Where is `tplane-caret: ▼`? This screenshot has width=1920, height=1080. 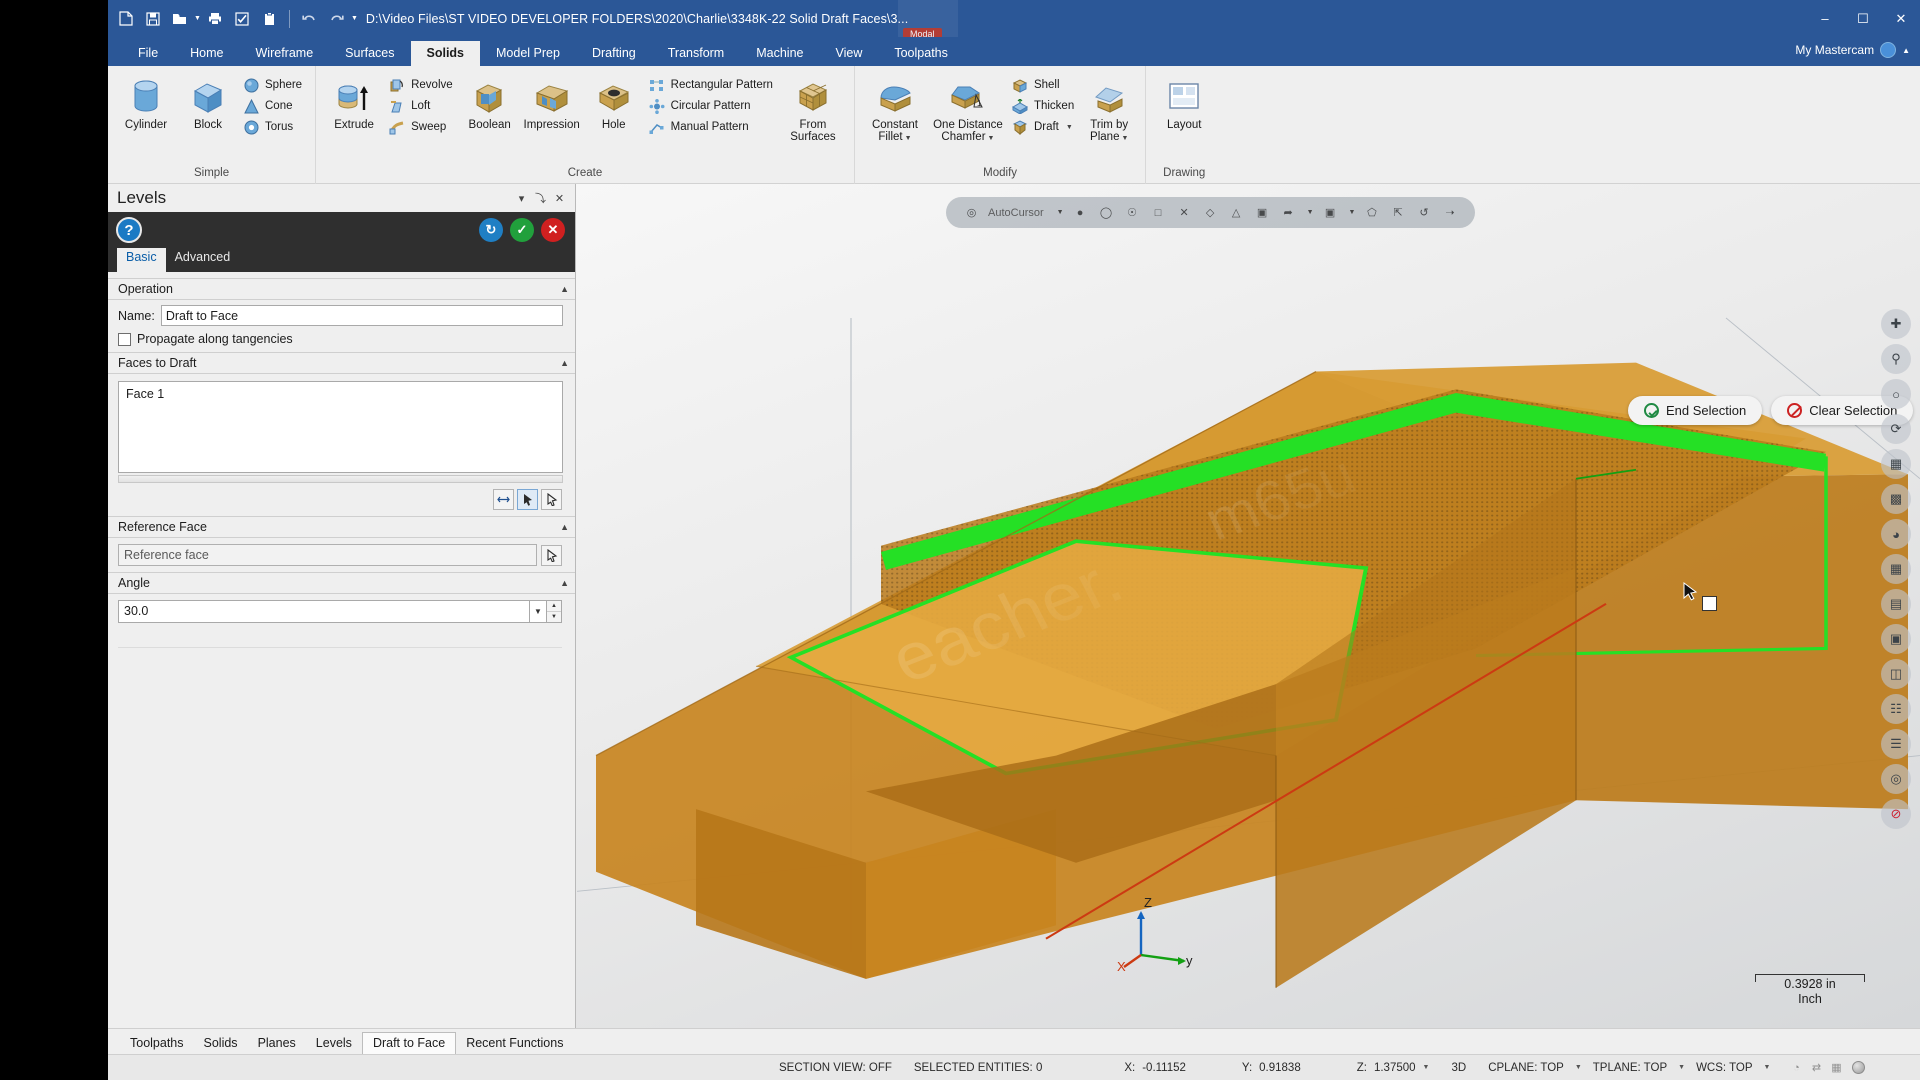
tplane-caret: ▼ is located at coordinates (1681, 1067).